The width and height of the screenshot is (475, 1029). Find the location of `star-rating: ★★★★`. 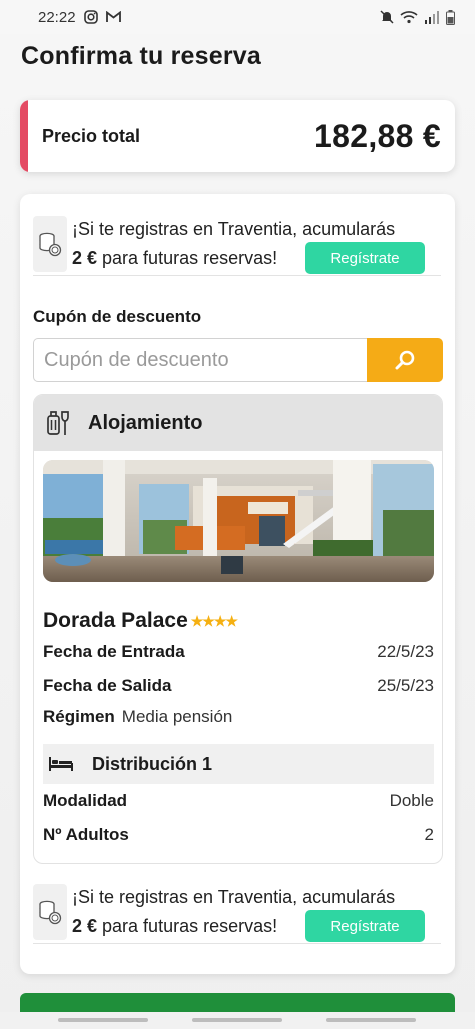

star-rating: ★★★★ is located at coordinates (214, 620).